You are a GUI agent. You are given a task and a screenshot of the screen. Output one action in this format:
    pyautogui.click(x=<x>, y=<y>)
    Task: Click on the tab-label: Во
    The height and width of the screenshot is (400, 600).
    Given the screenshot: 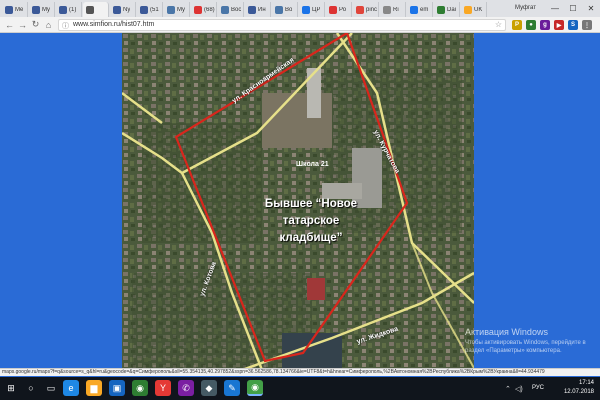 What is the action you would take?
    pyautogui.click(x=289, y=9)
    